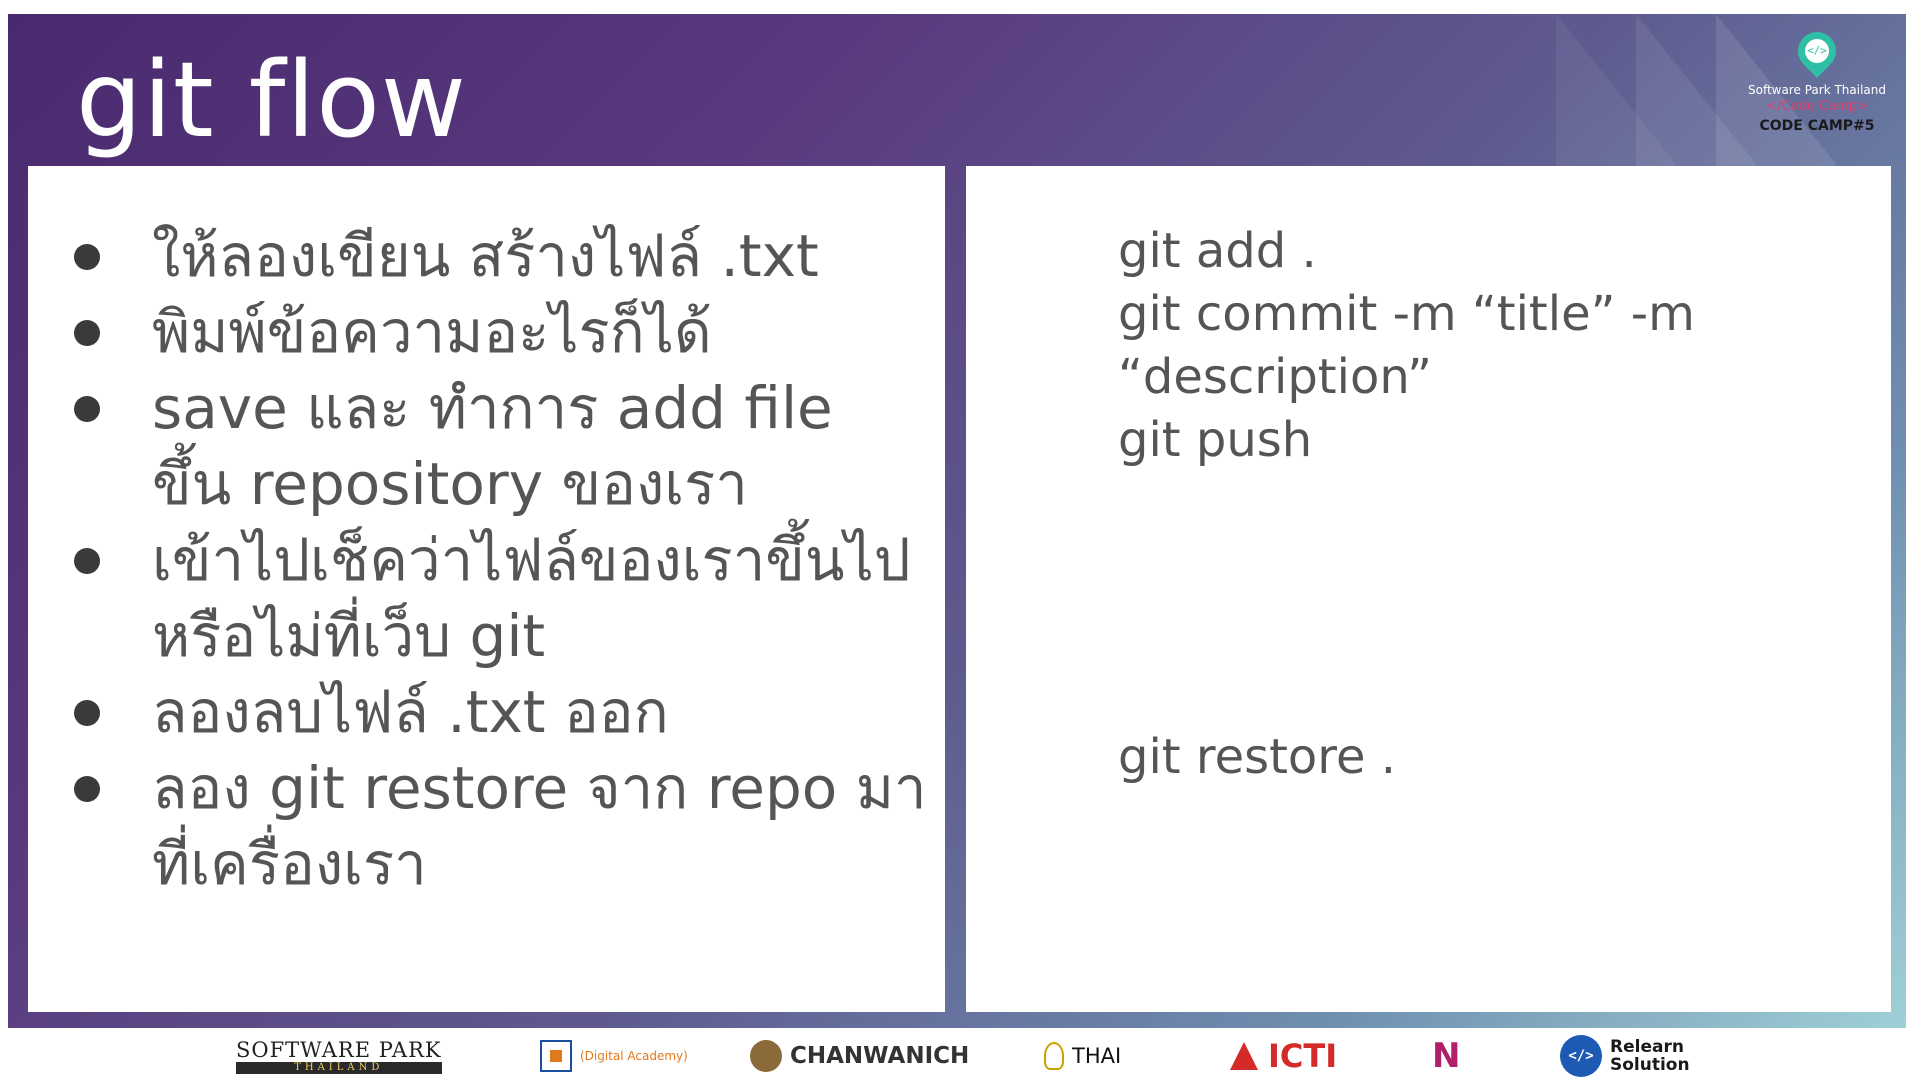 The image size is (1914, 1084). What do you see at coordinates (1406, 345) in the screenshot?
I see `command-line: git commit -m “title” -m “description”` at bounding box center [1406, 345].